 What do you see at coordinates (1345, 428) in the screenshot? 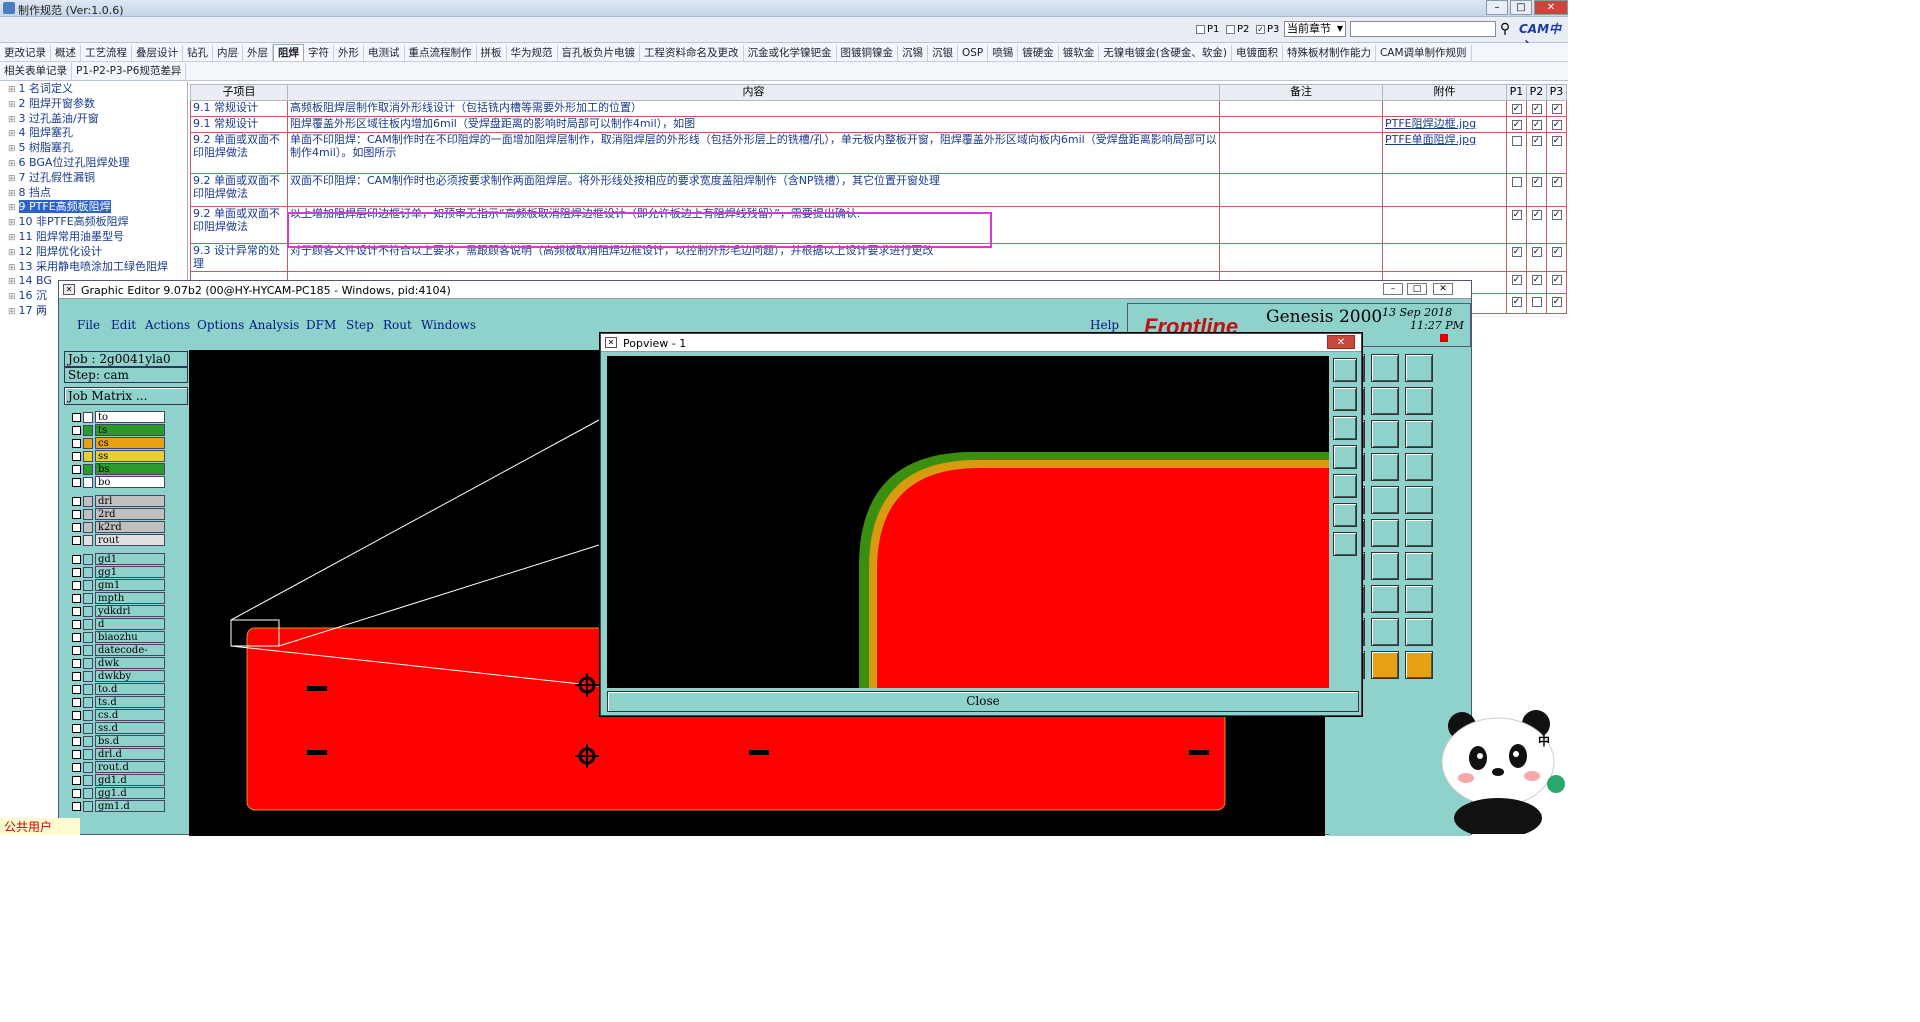
I see `zoom-out-icon` at bounding box center [1345, 428].